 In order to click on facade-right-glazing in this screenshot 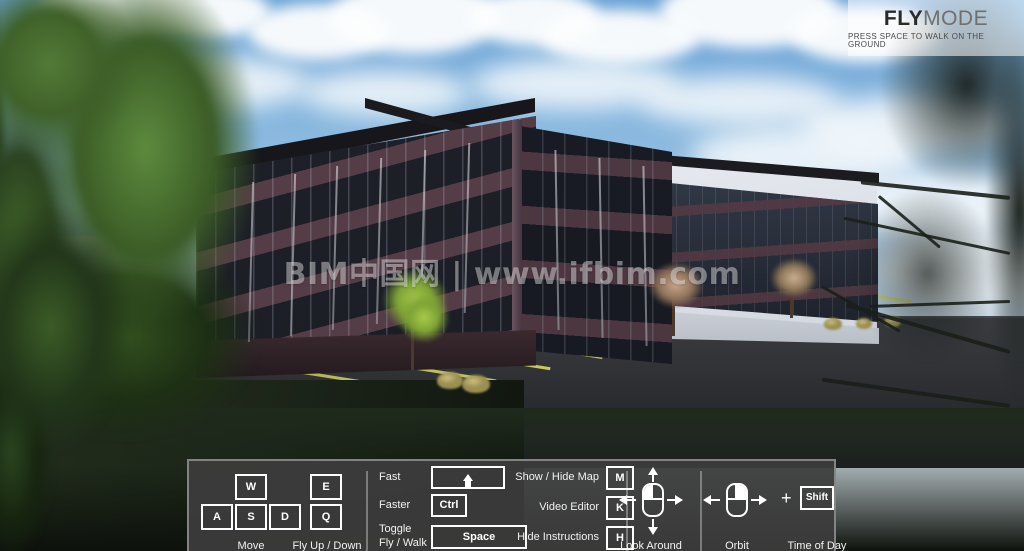, I will do `click(596, 245)`.